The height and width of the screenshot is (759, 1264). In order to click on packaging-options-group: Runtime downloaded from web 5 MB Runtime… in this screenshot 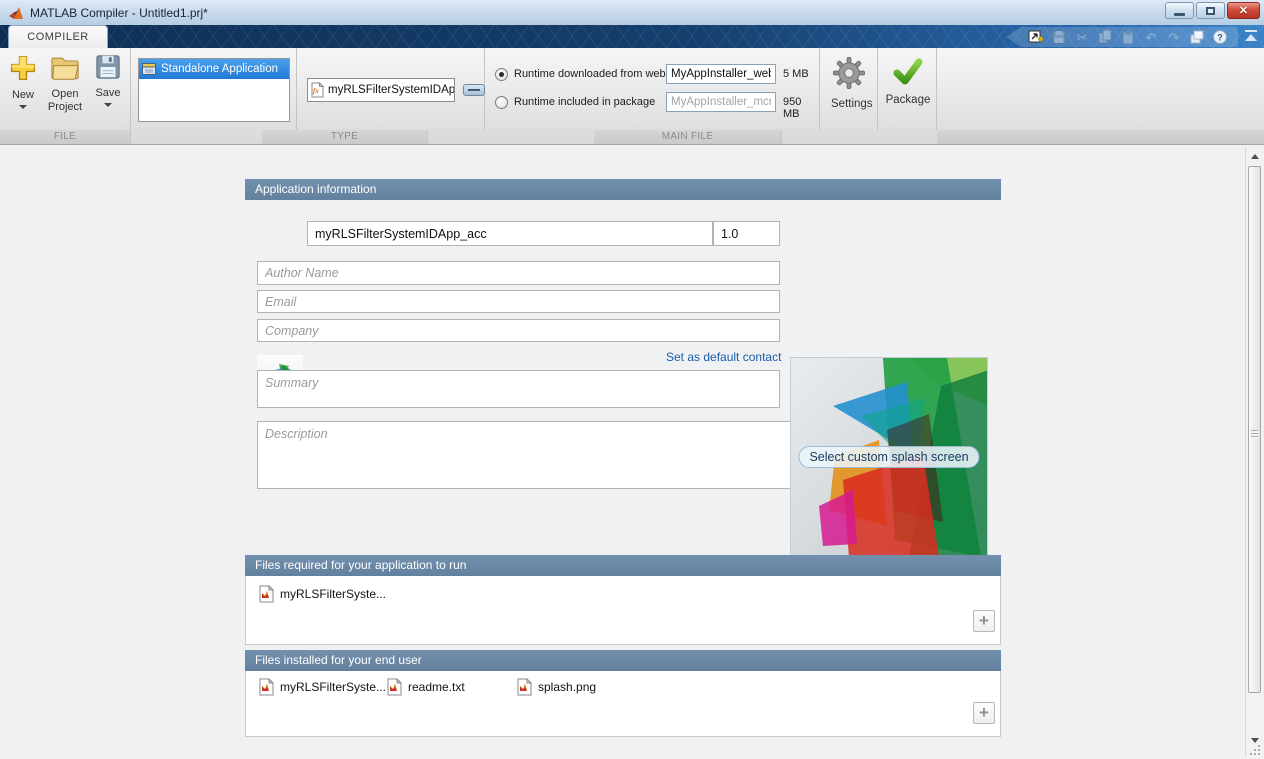, I will do `click(874, 96)`.